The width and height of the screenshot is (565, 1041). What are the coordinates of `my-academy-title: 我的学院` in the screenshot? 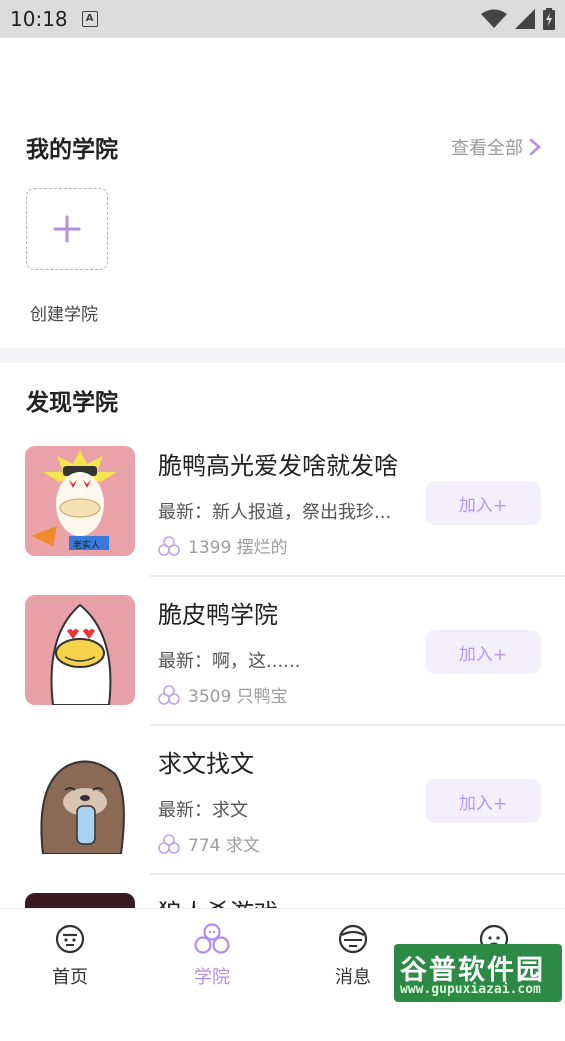 It's located at (72, 150).